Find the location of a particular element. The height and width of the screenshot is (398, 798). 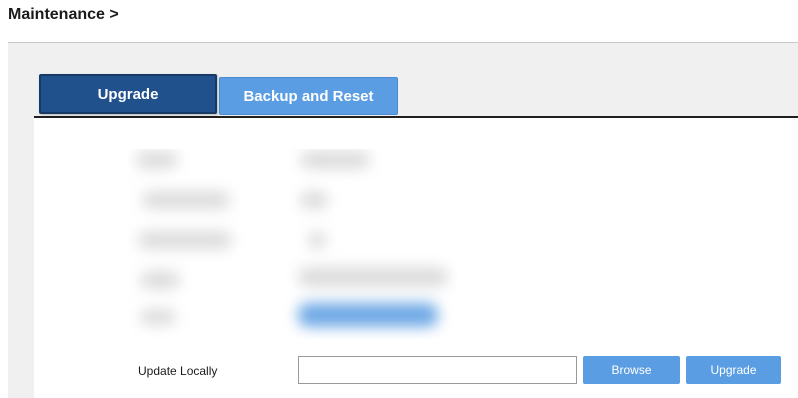

tab-upgrade: Upgrade is located at coordinates (128, 94).